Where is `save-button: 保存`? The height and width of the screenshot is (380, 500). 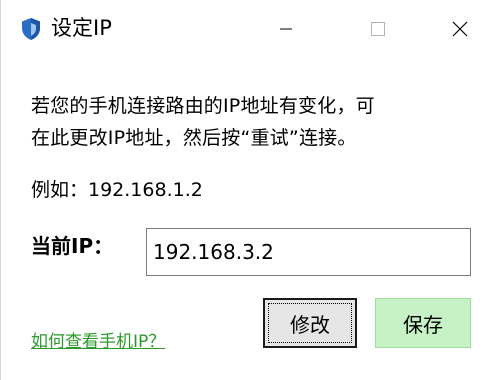
save-button: 保存 is located at coordinates (423, 323).